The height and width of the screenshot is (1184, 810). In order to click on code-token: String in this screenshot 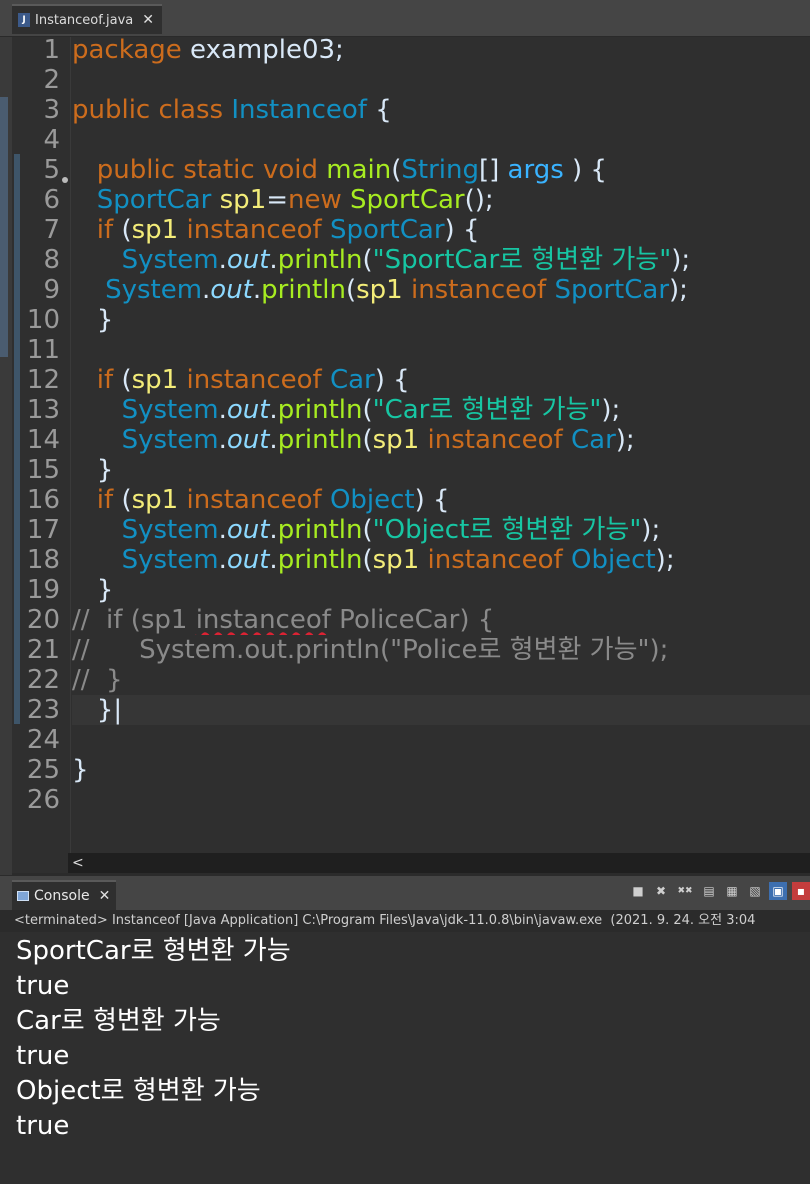, I will do `click(440, 170)`.